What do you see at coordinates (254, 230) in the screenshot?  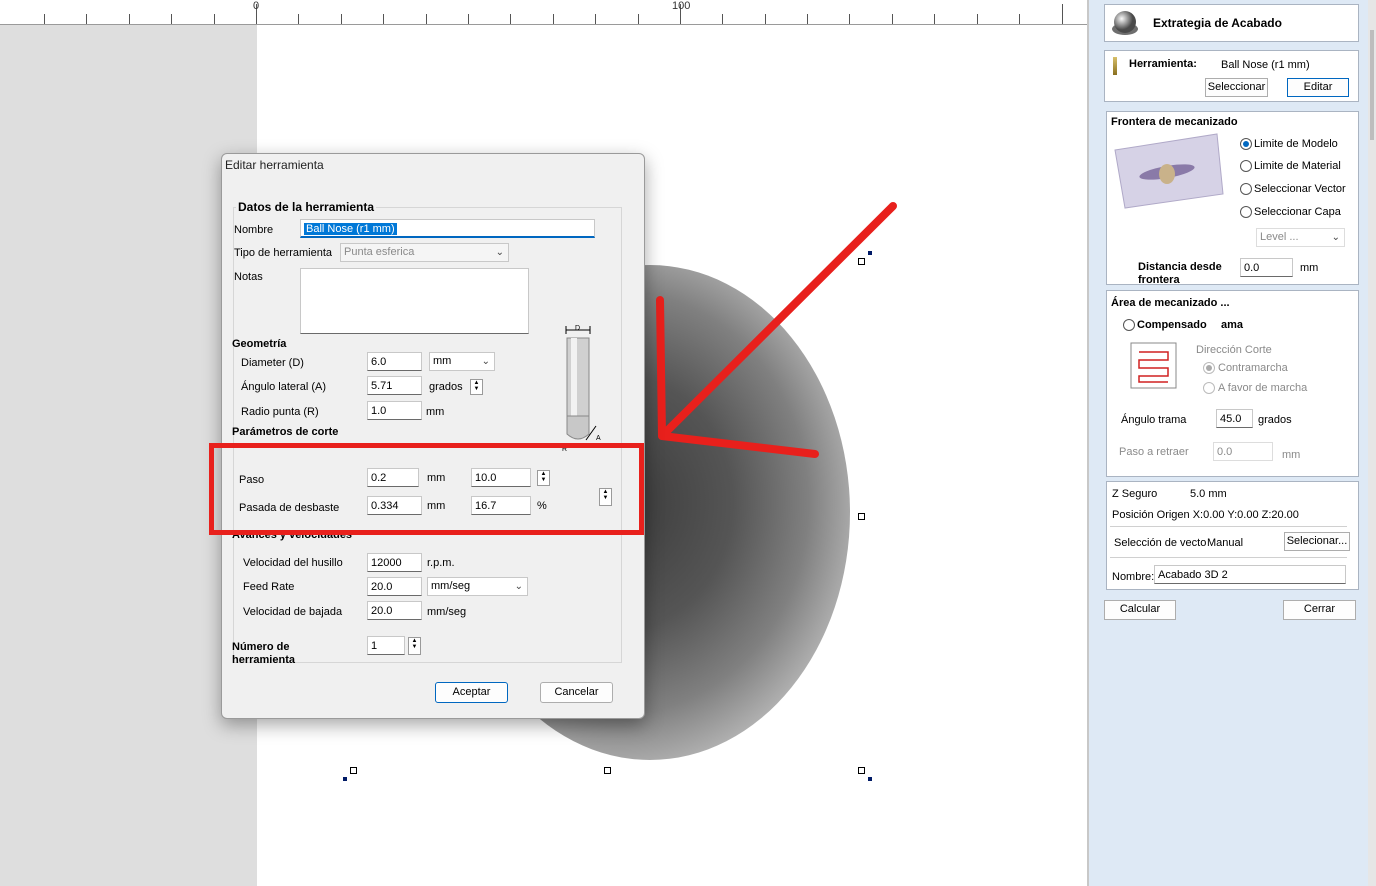 I see `name-label: Nombre` at bounding box center [254, 230].